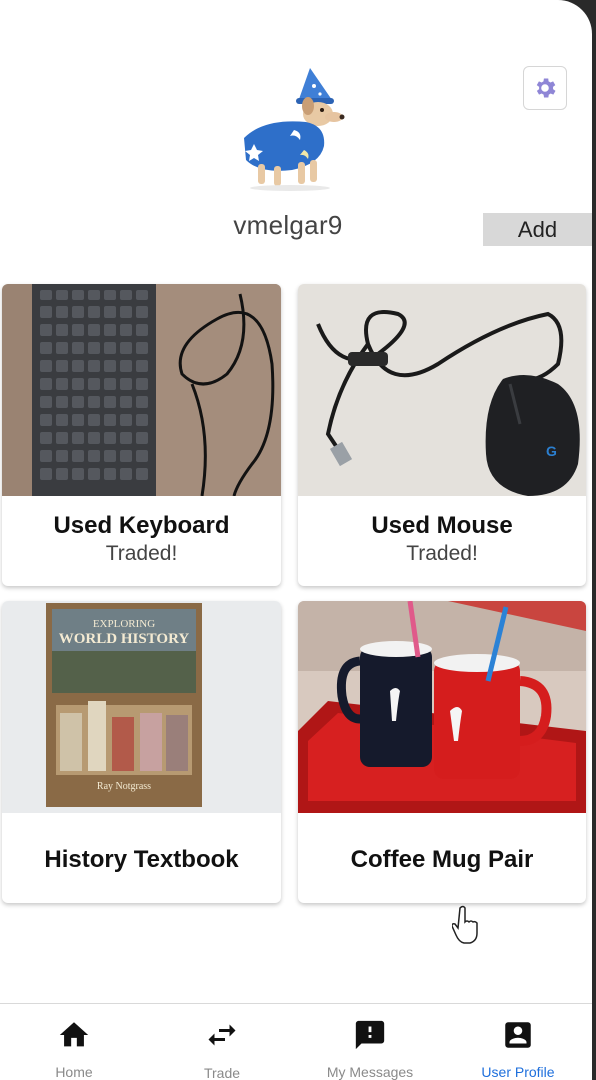 Image resolution: width=596 pixels, height=1080 pixels. I want to click on book-title-line1: EXPLORING, so click(124, 624).